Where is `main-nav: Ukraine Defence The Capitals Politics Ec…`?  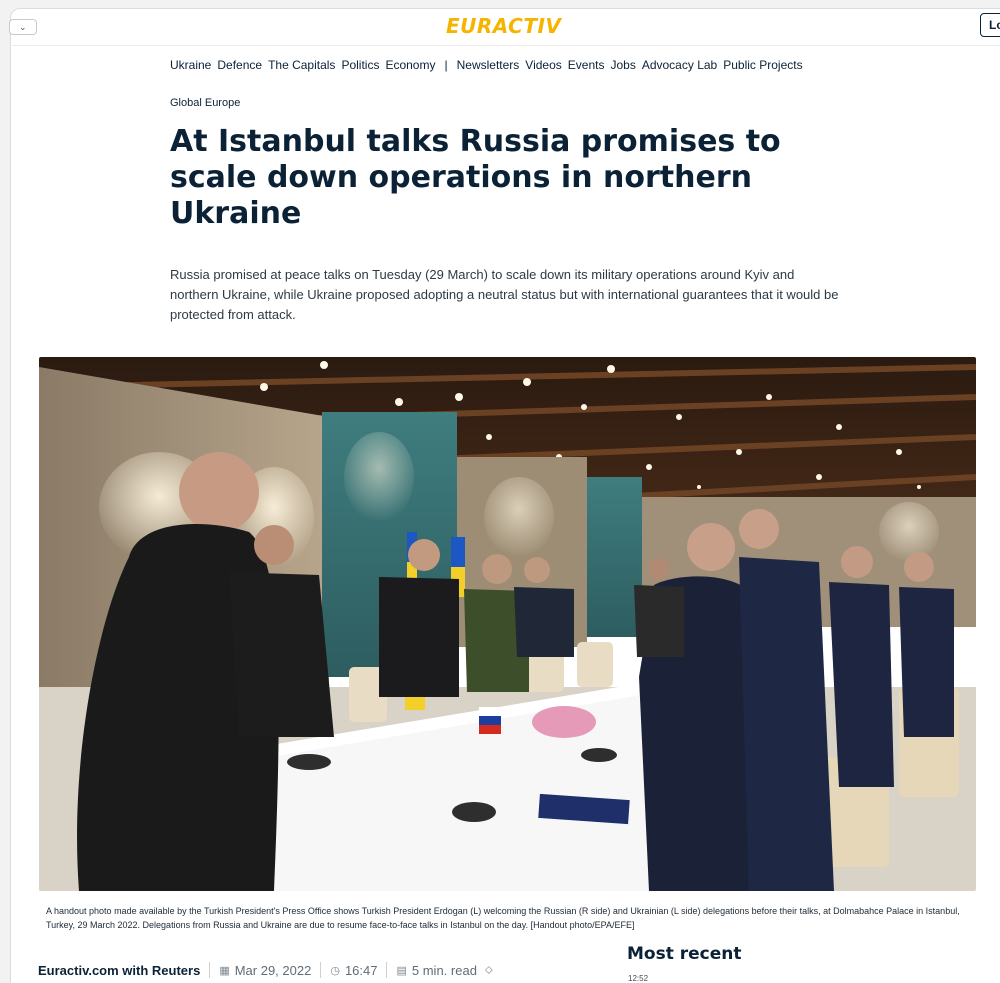
main-nav: Ukraine Defence The Capitals Politics Ec… is located at coordinates (489, 65).